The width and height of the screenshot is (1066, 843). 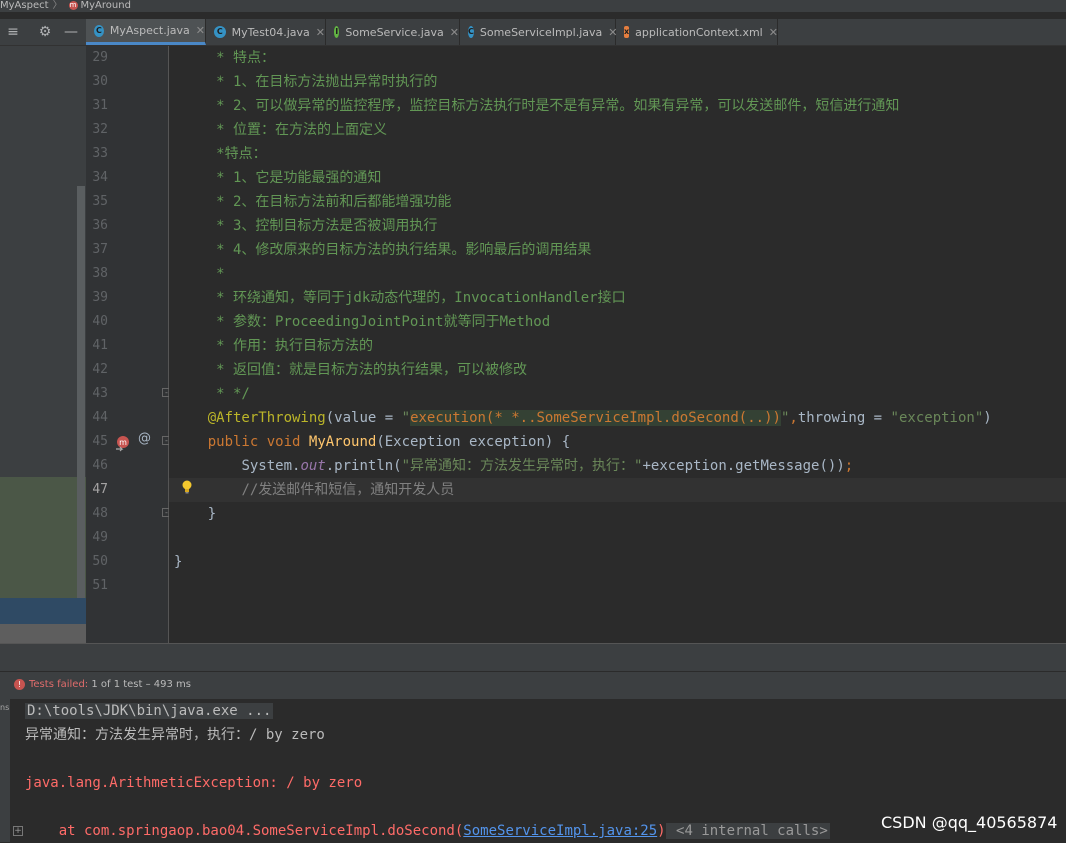 What do you see at coordinates (793, 418) in the screenshot?
I see `comma: ,` at bounding box center [793, 418].